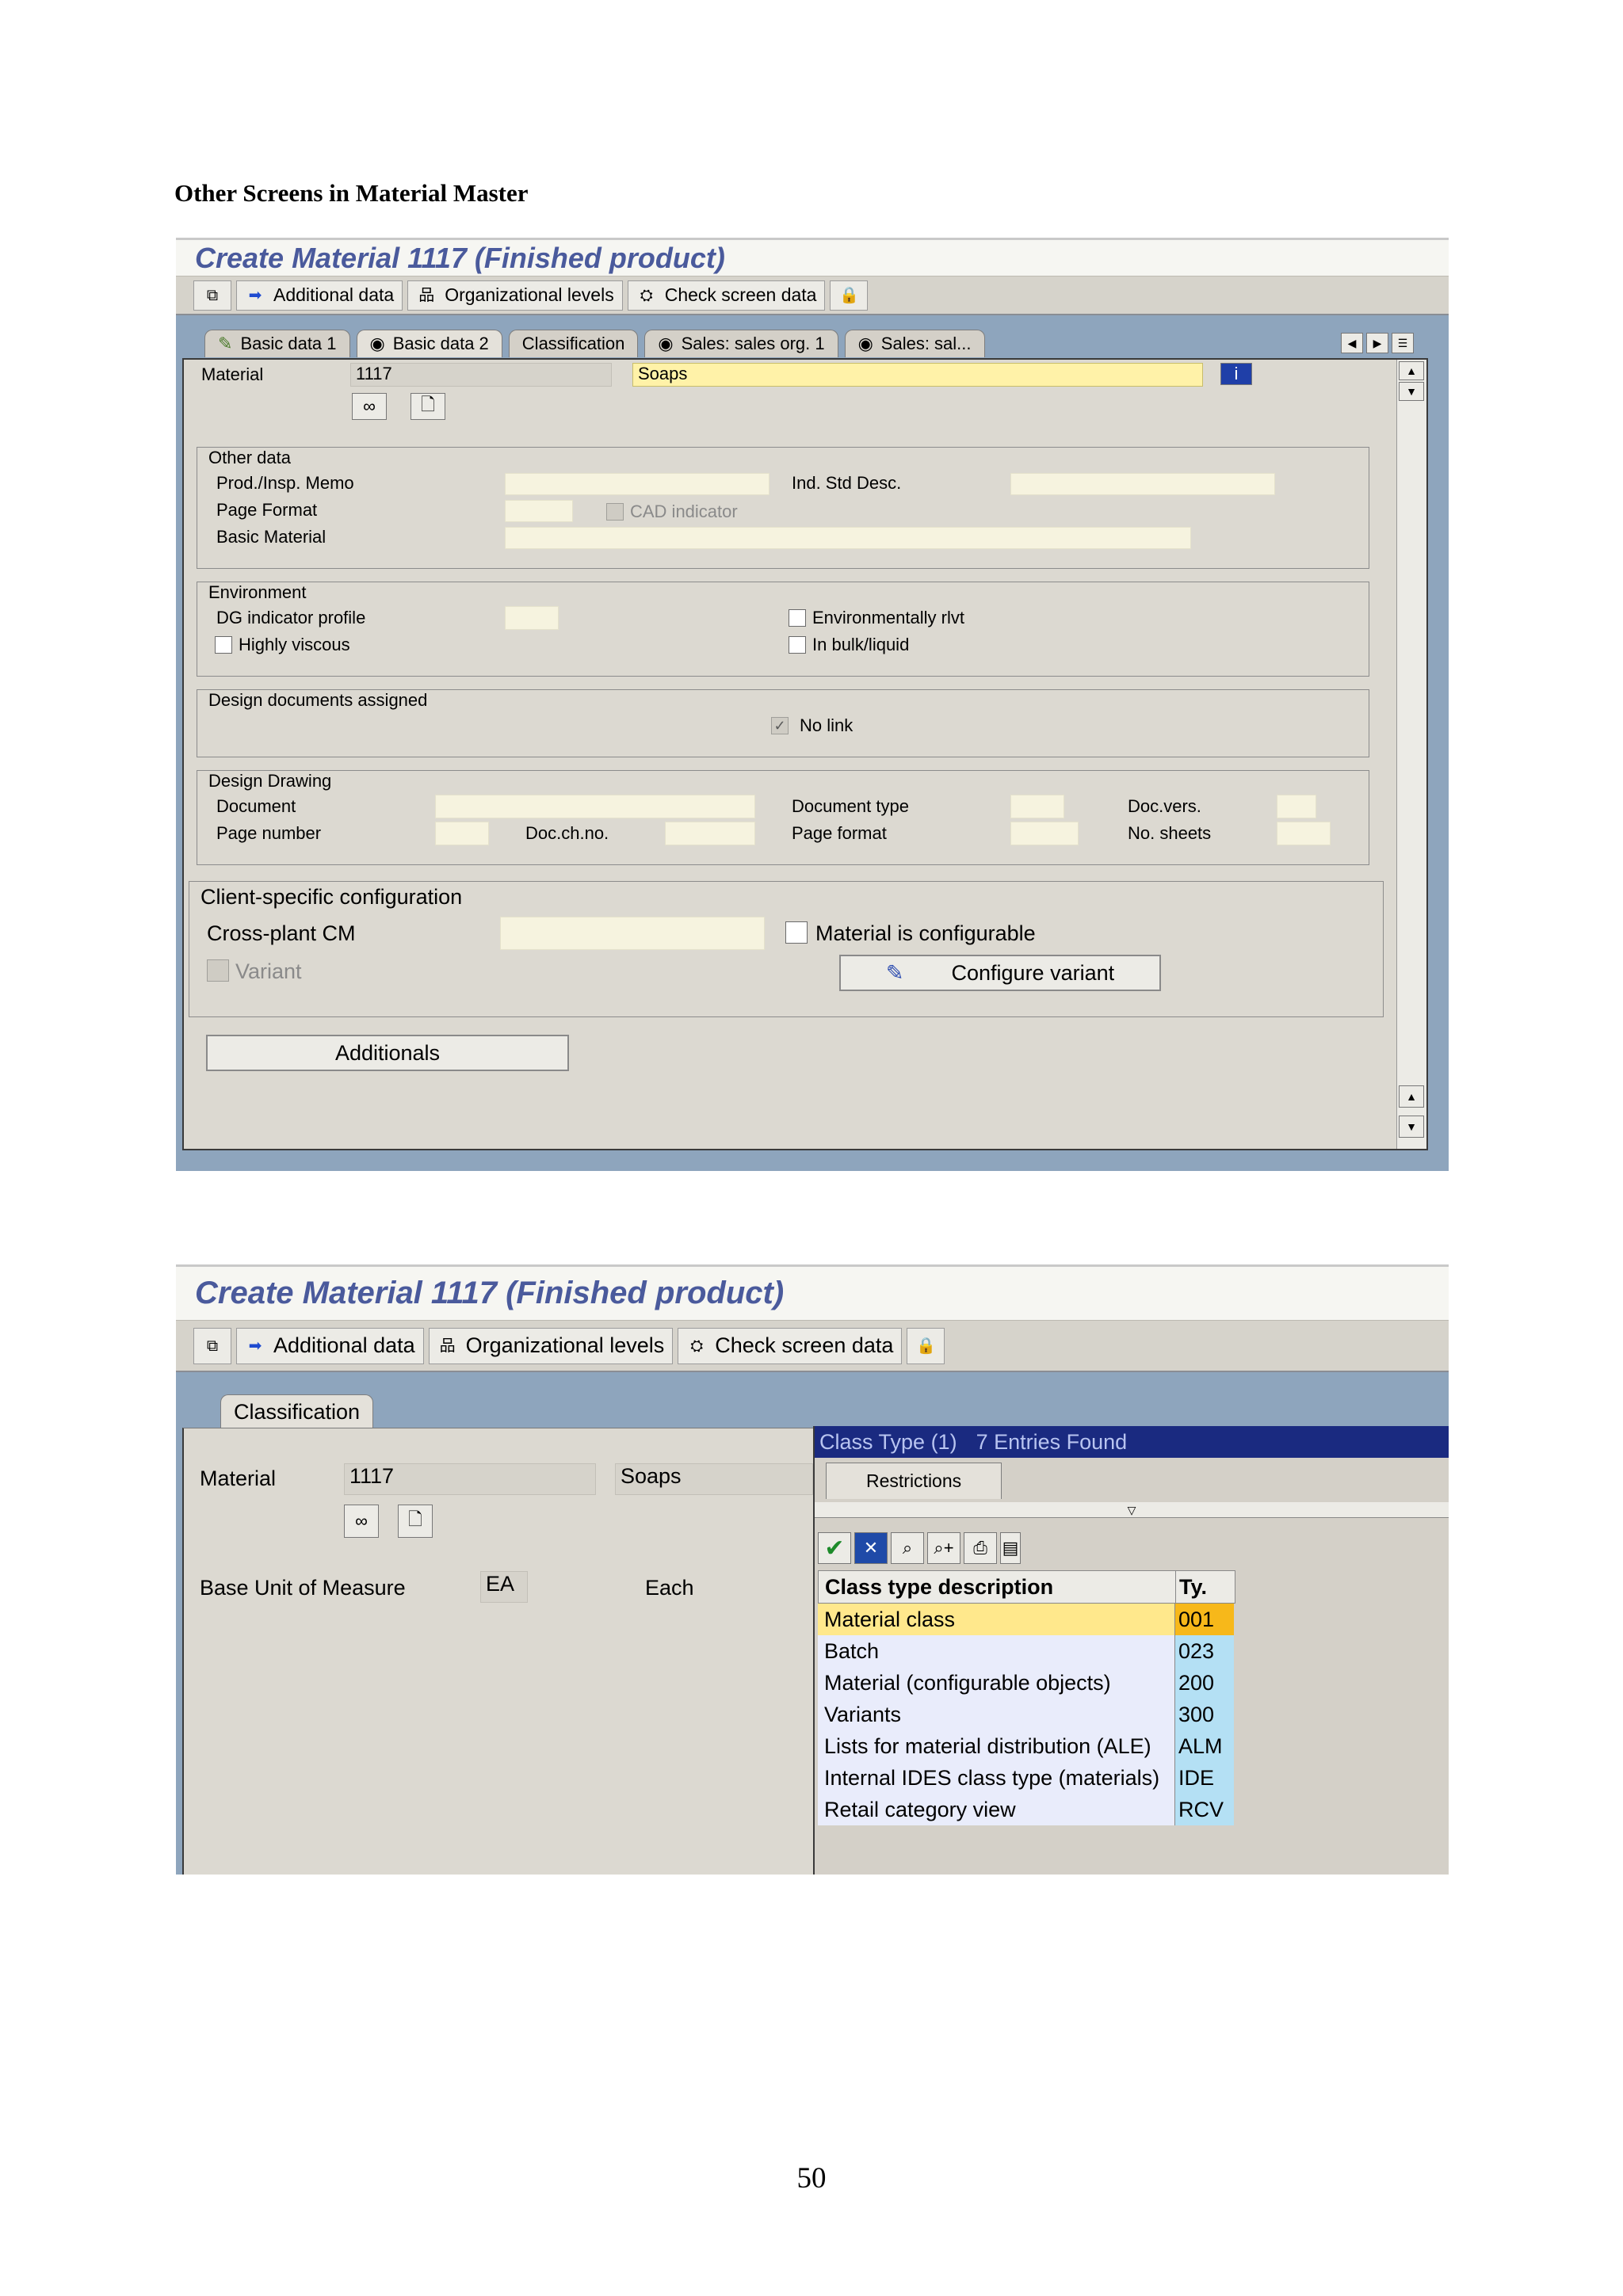 Image resolution: width=1623 pixels, height=2296 pixels. I want to click on print-icon: ⎙, so click(980, 1548).